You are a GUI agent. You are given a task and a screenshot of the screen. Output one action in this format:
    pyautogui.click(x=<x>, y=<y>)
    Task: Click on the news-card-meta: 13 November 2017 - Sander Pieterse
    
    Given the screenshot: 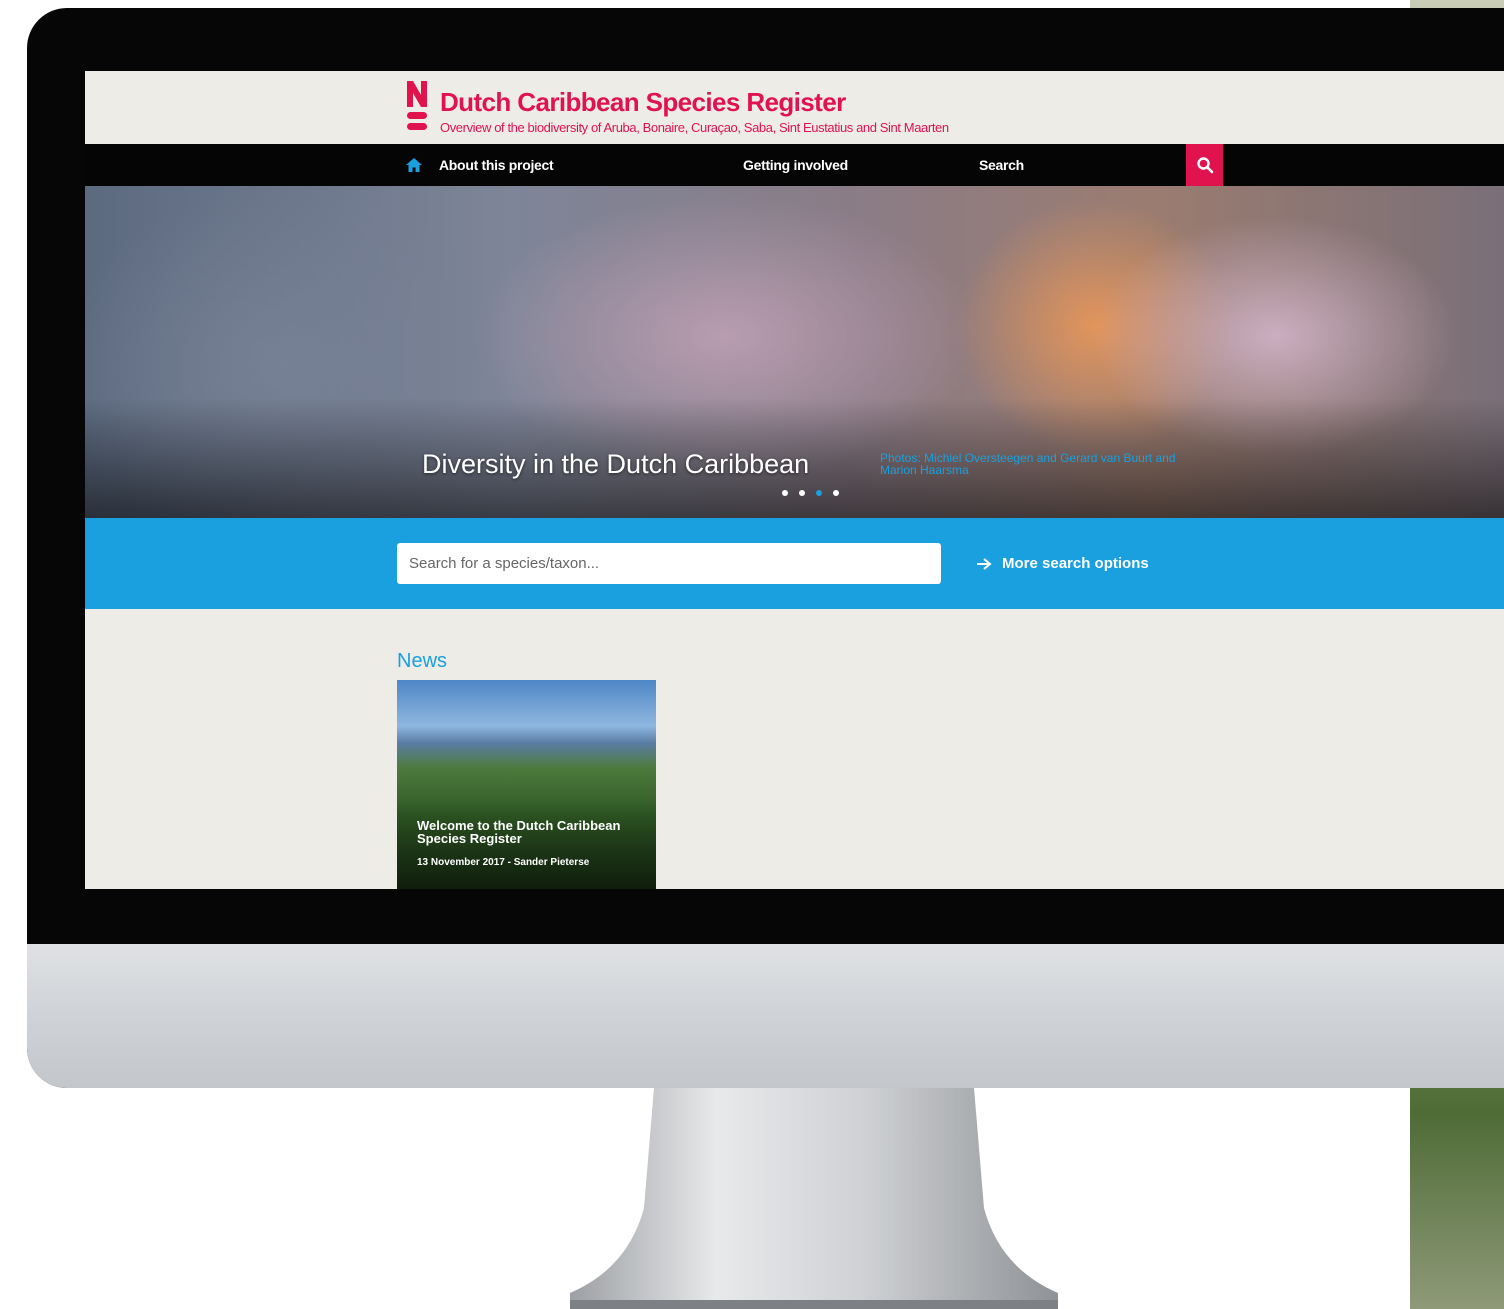 What is the action you would take?
    pyautogui.click(x=503, y=862)
    